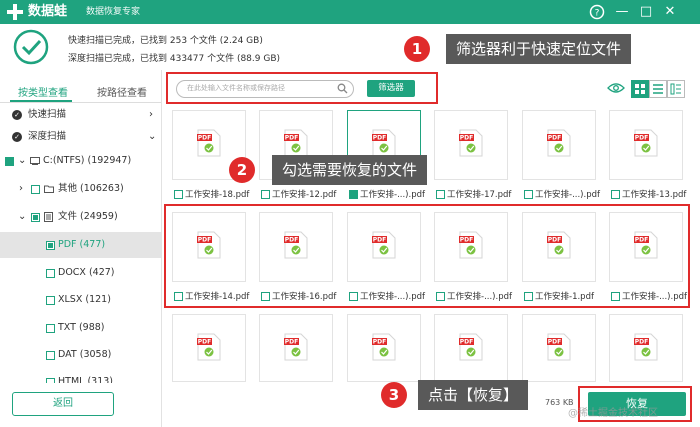 Image resolution: width=700 pixels, height=427 pixels. What do you see at coordinates (80, 217) in the screenshot?
I see `tree-item-file: ⌄ 文件 (24959)` at bounding box center [80, 217].